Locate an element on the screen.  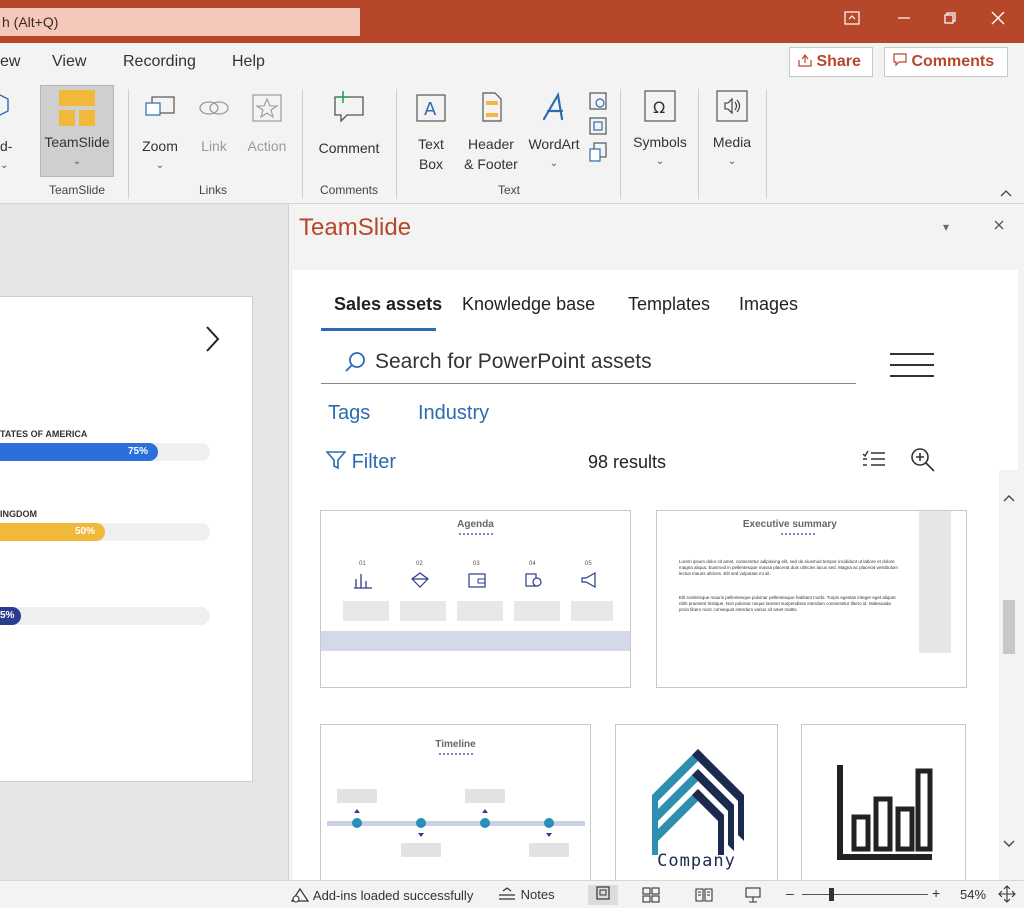
bar-label: TATES OF AMERICA is located at coordinates (44, 434).